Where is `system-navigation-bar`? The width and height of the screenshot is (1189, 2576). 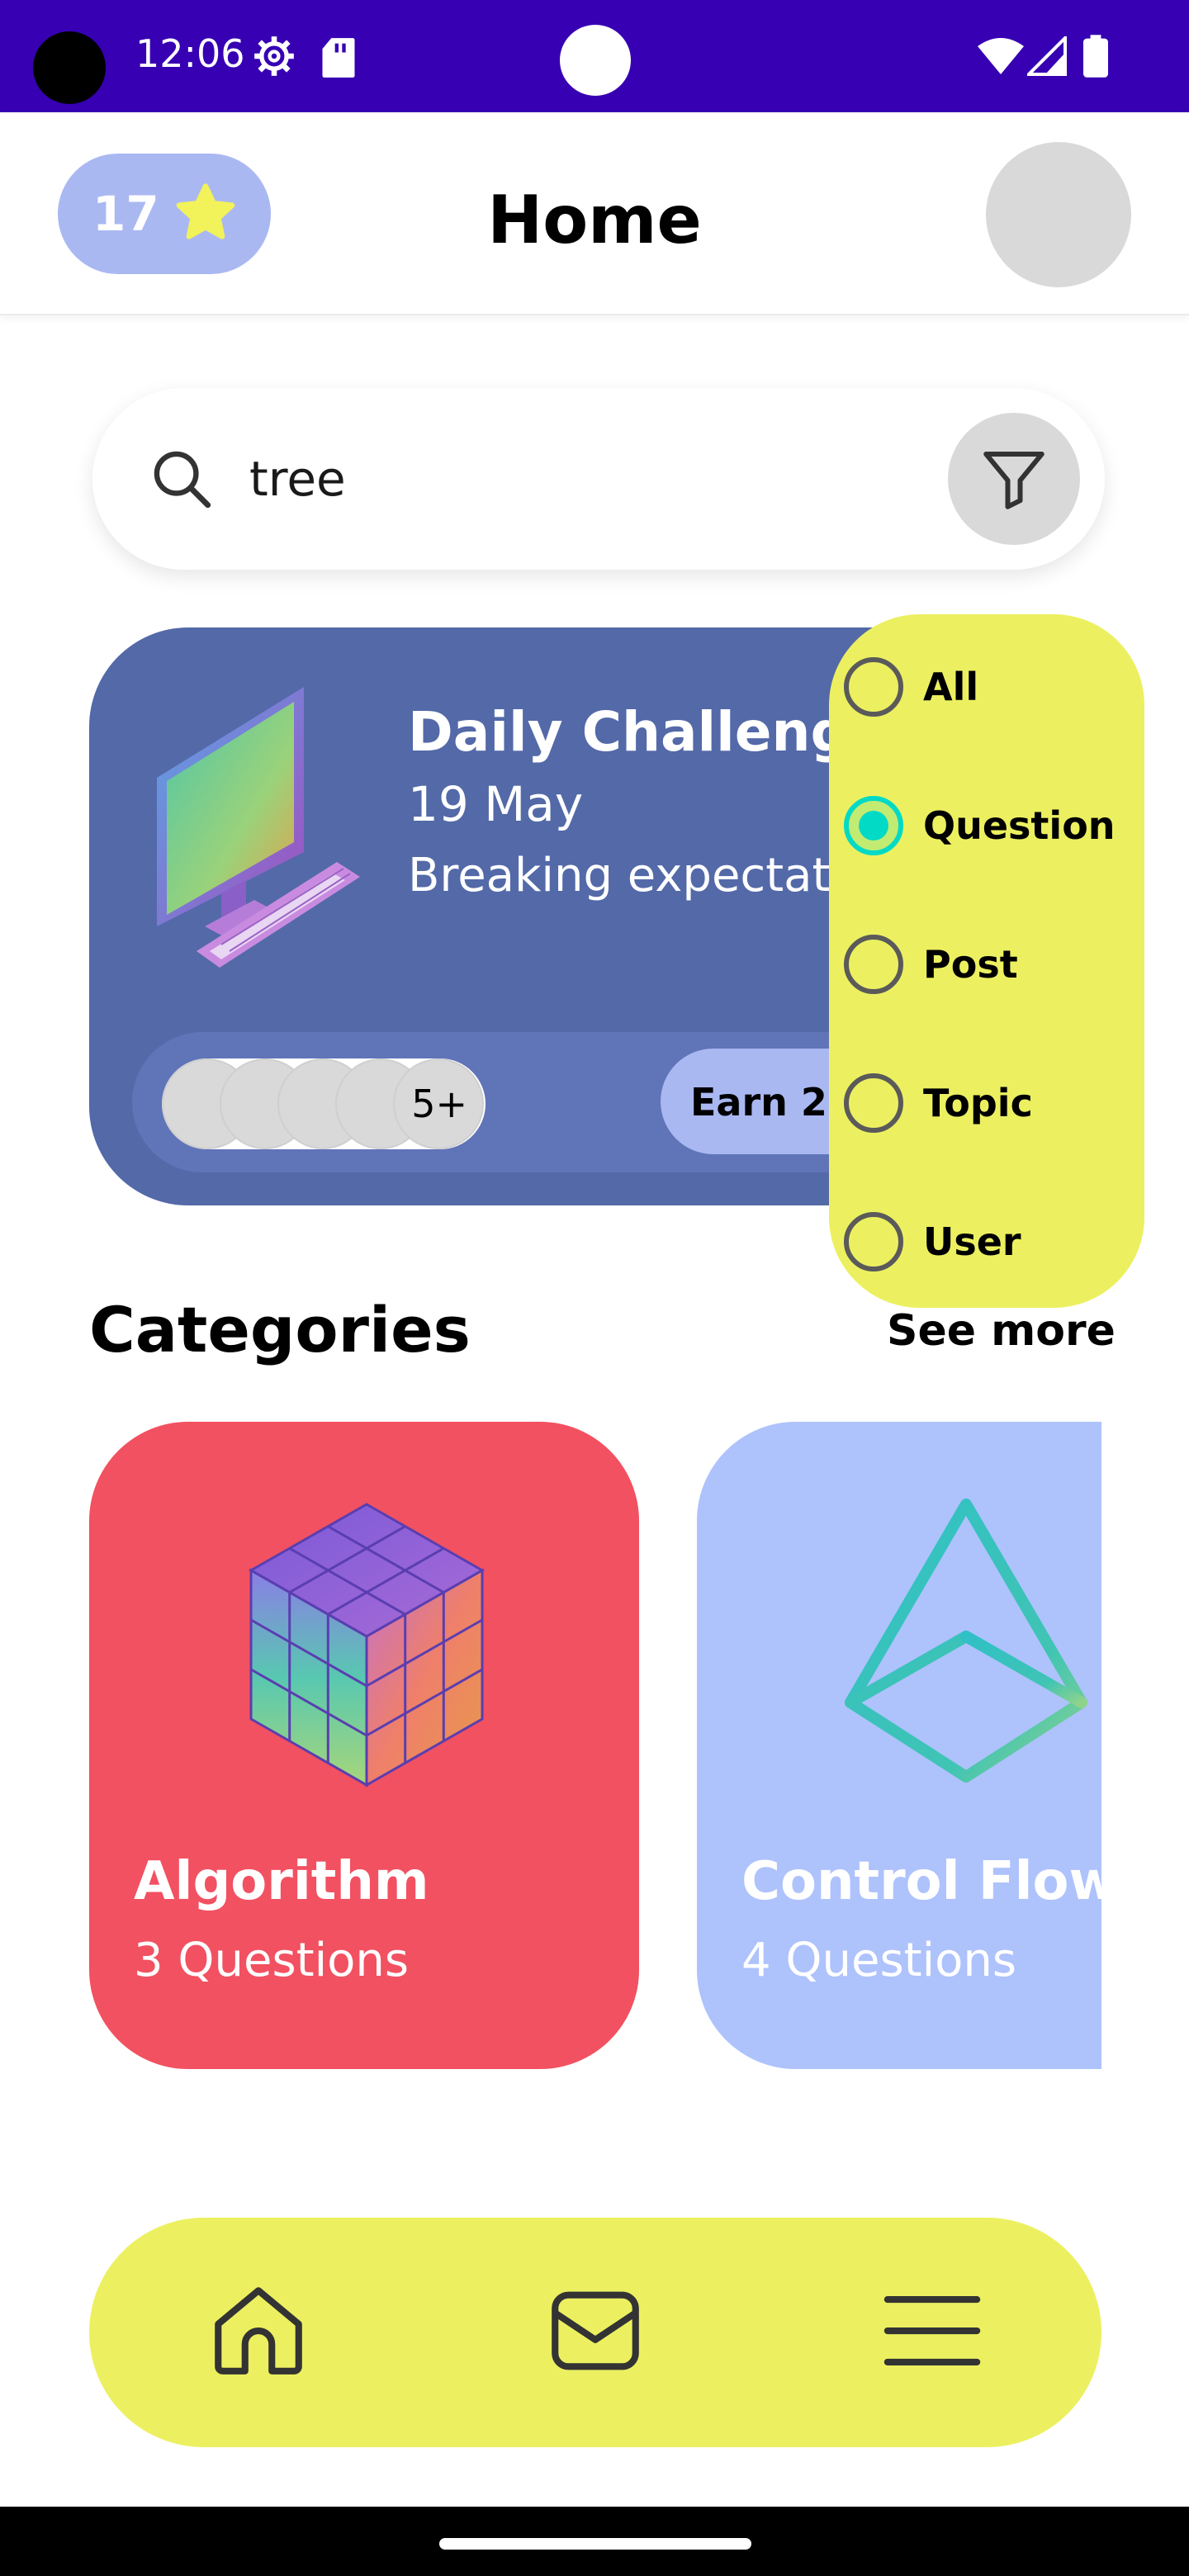 system-navigation-bar is located at coordinates (594, 2541).